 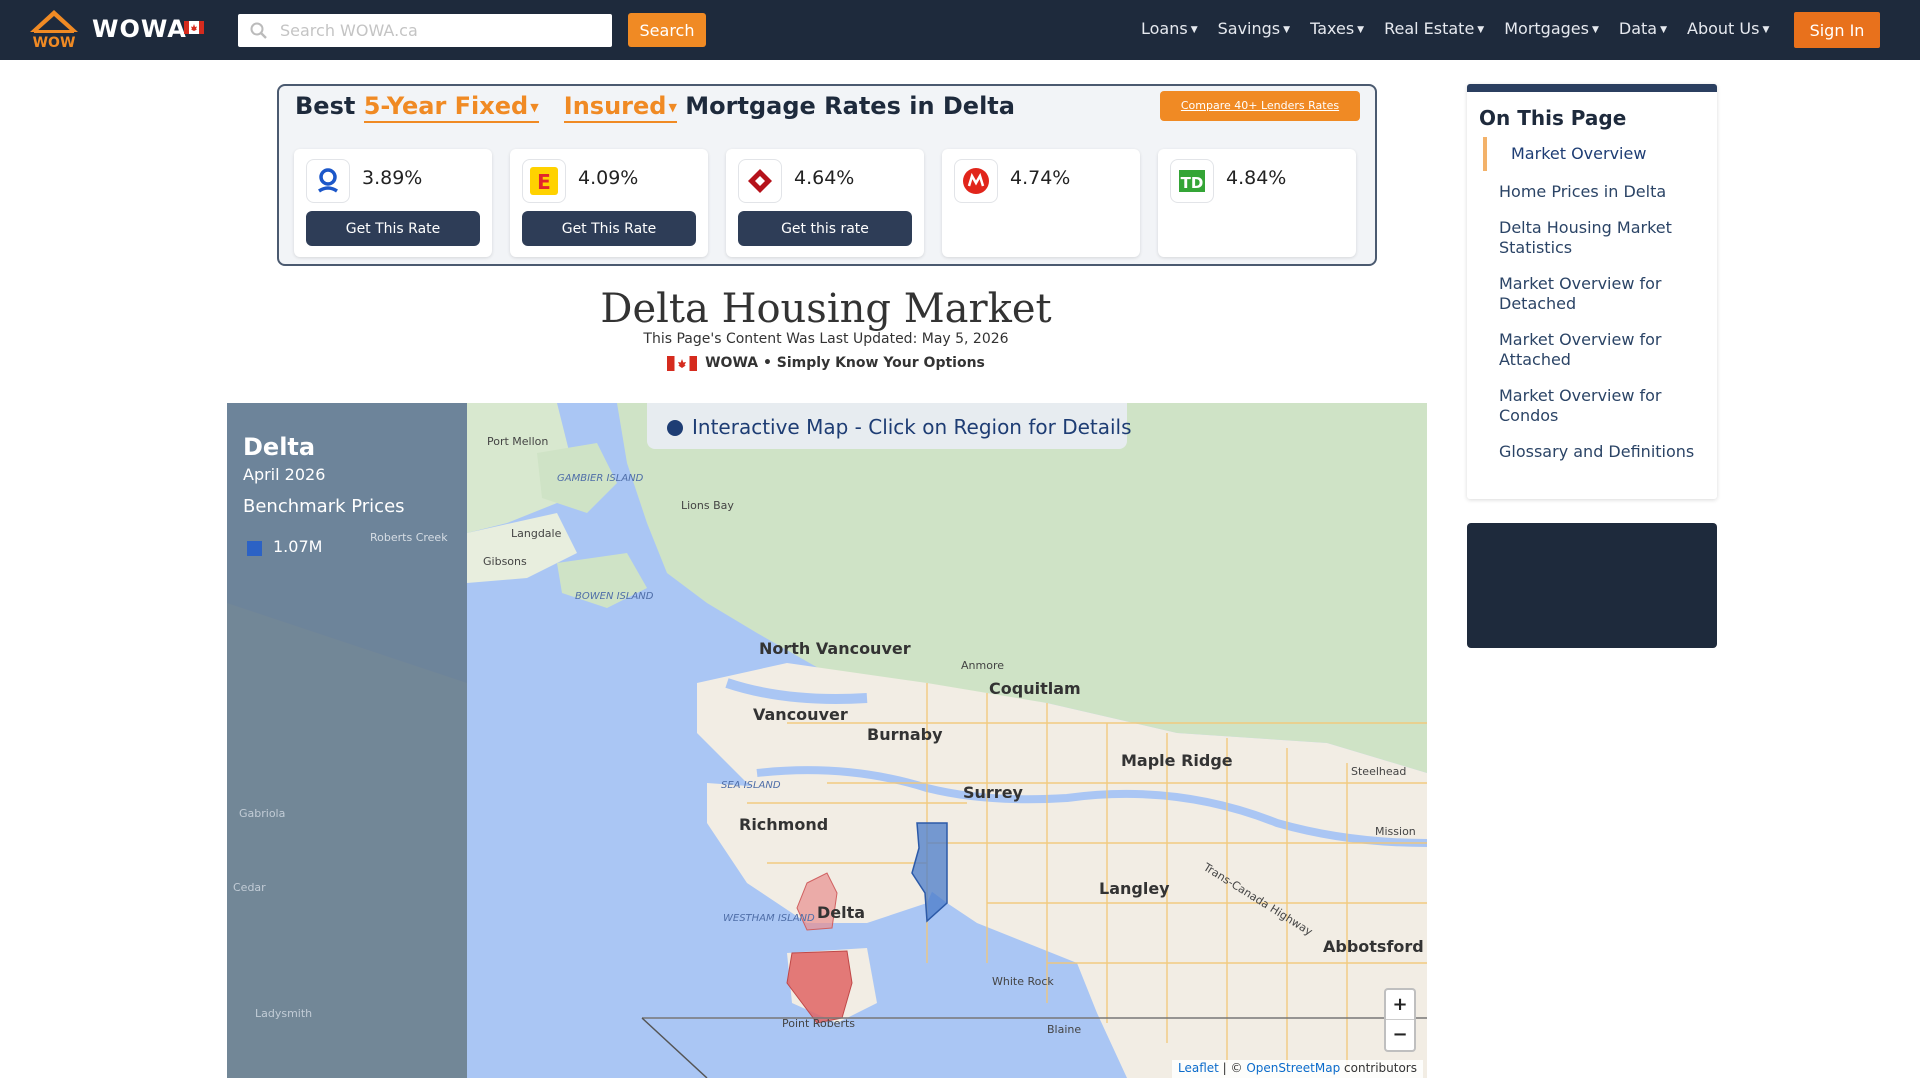 I want to click on map-label: Ladysmith, so click(x=284, y=1013).